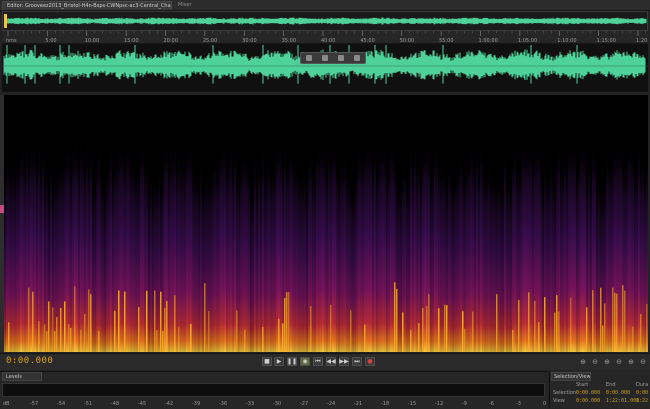 This screenshot has height=409, width=650. What do you see at coordinates (357, 361) in the screenshot?
I see `go-to-end-button: ⏭` at bounding box center [357, 361].